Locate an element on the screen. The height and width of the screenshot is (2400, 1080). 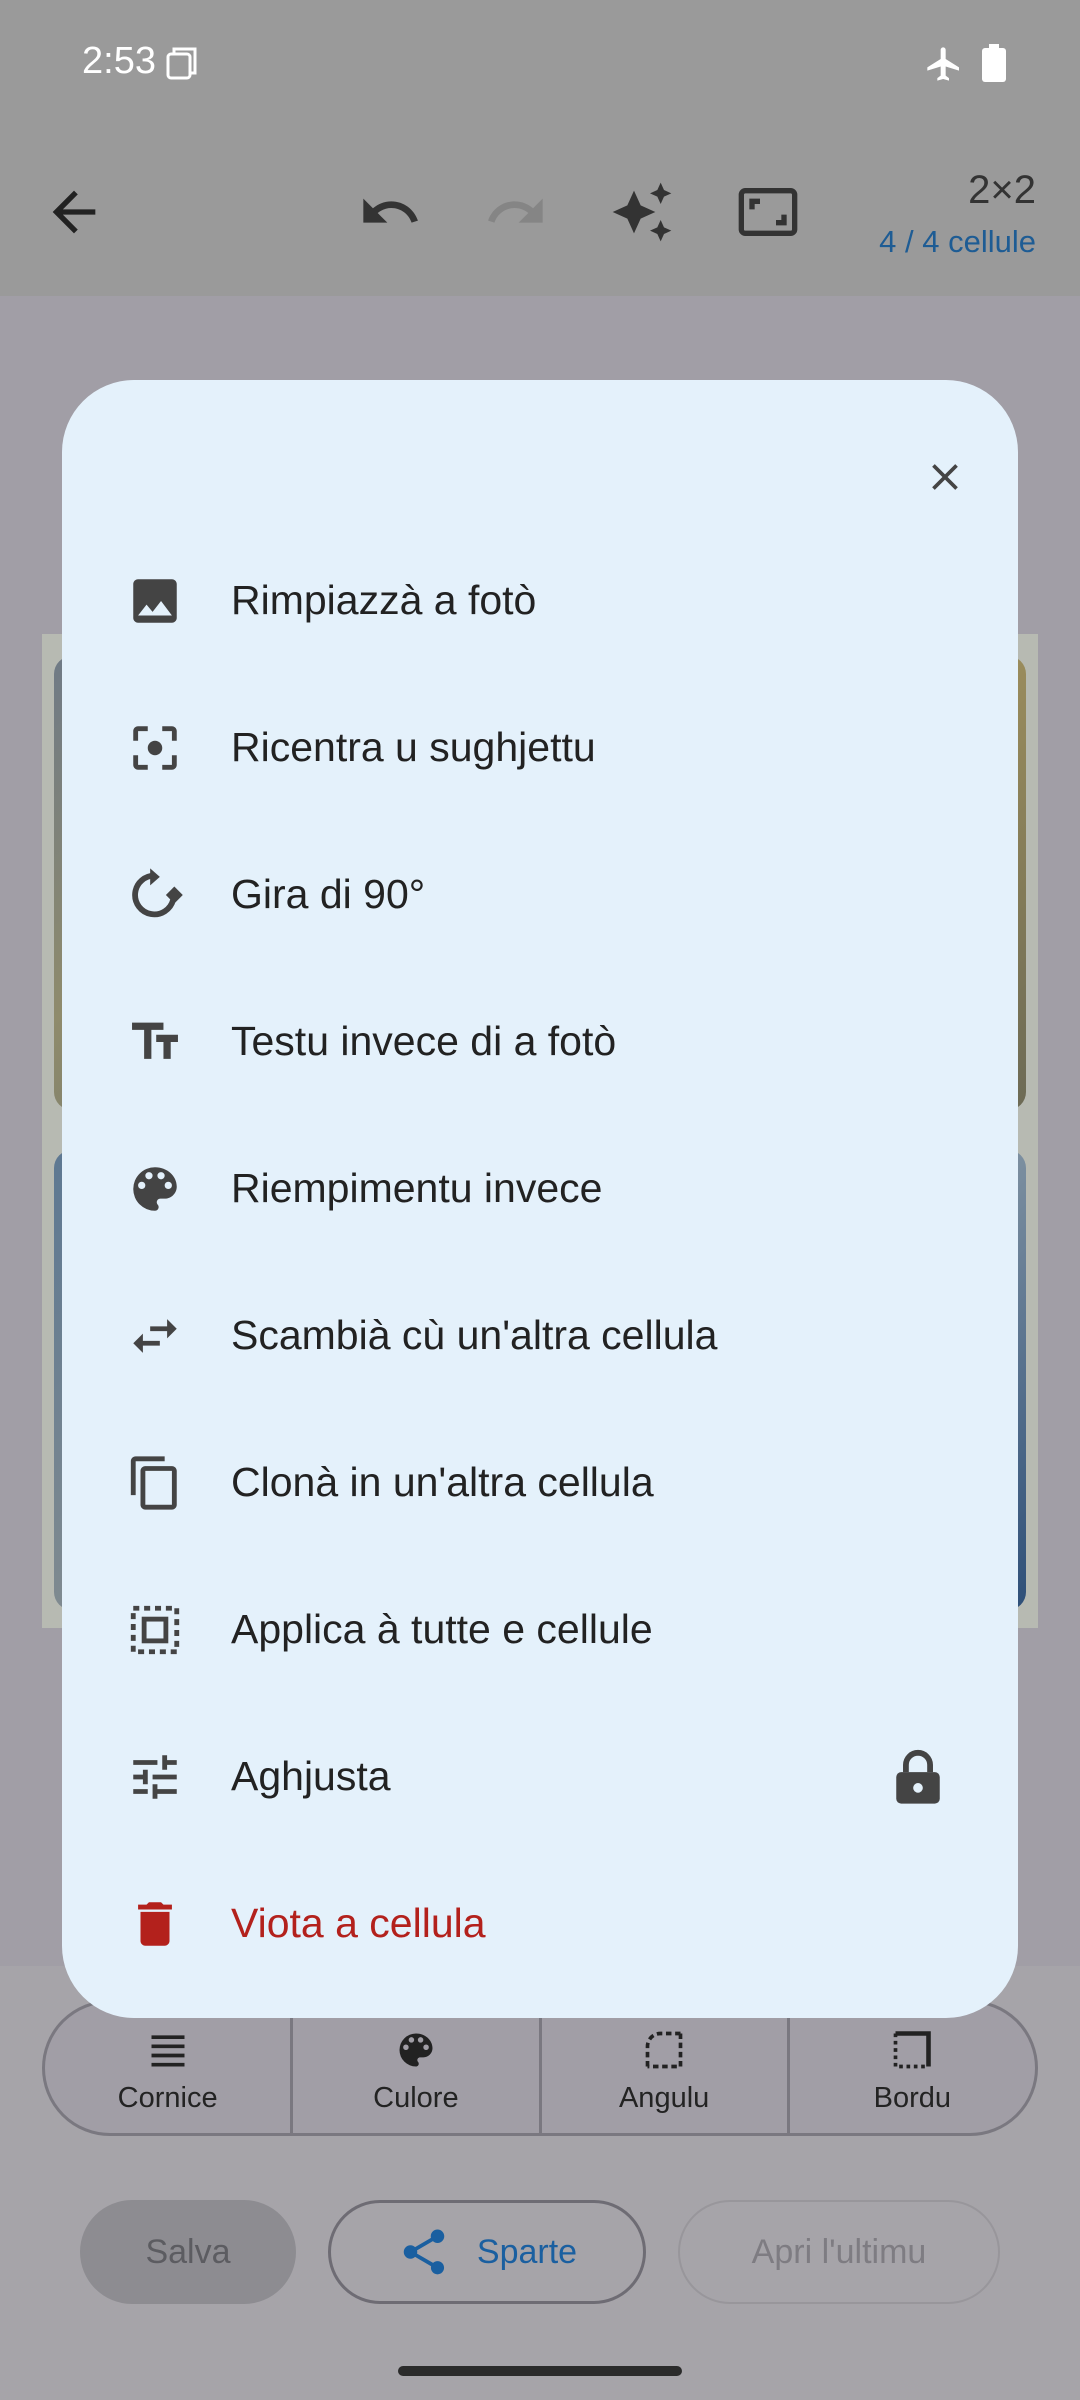
menu-item-label: Ricentra u sughjettu is located at coordinates (413, 747).